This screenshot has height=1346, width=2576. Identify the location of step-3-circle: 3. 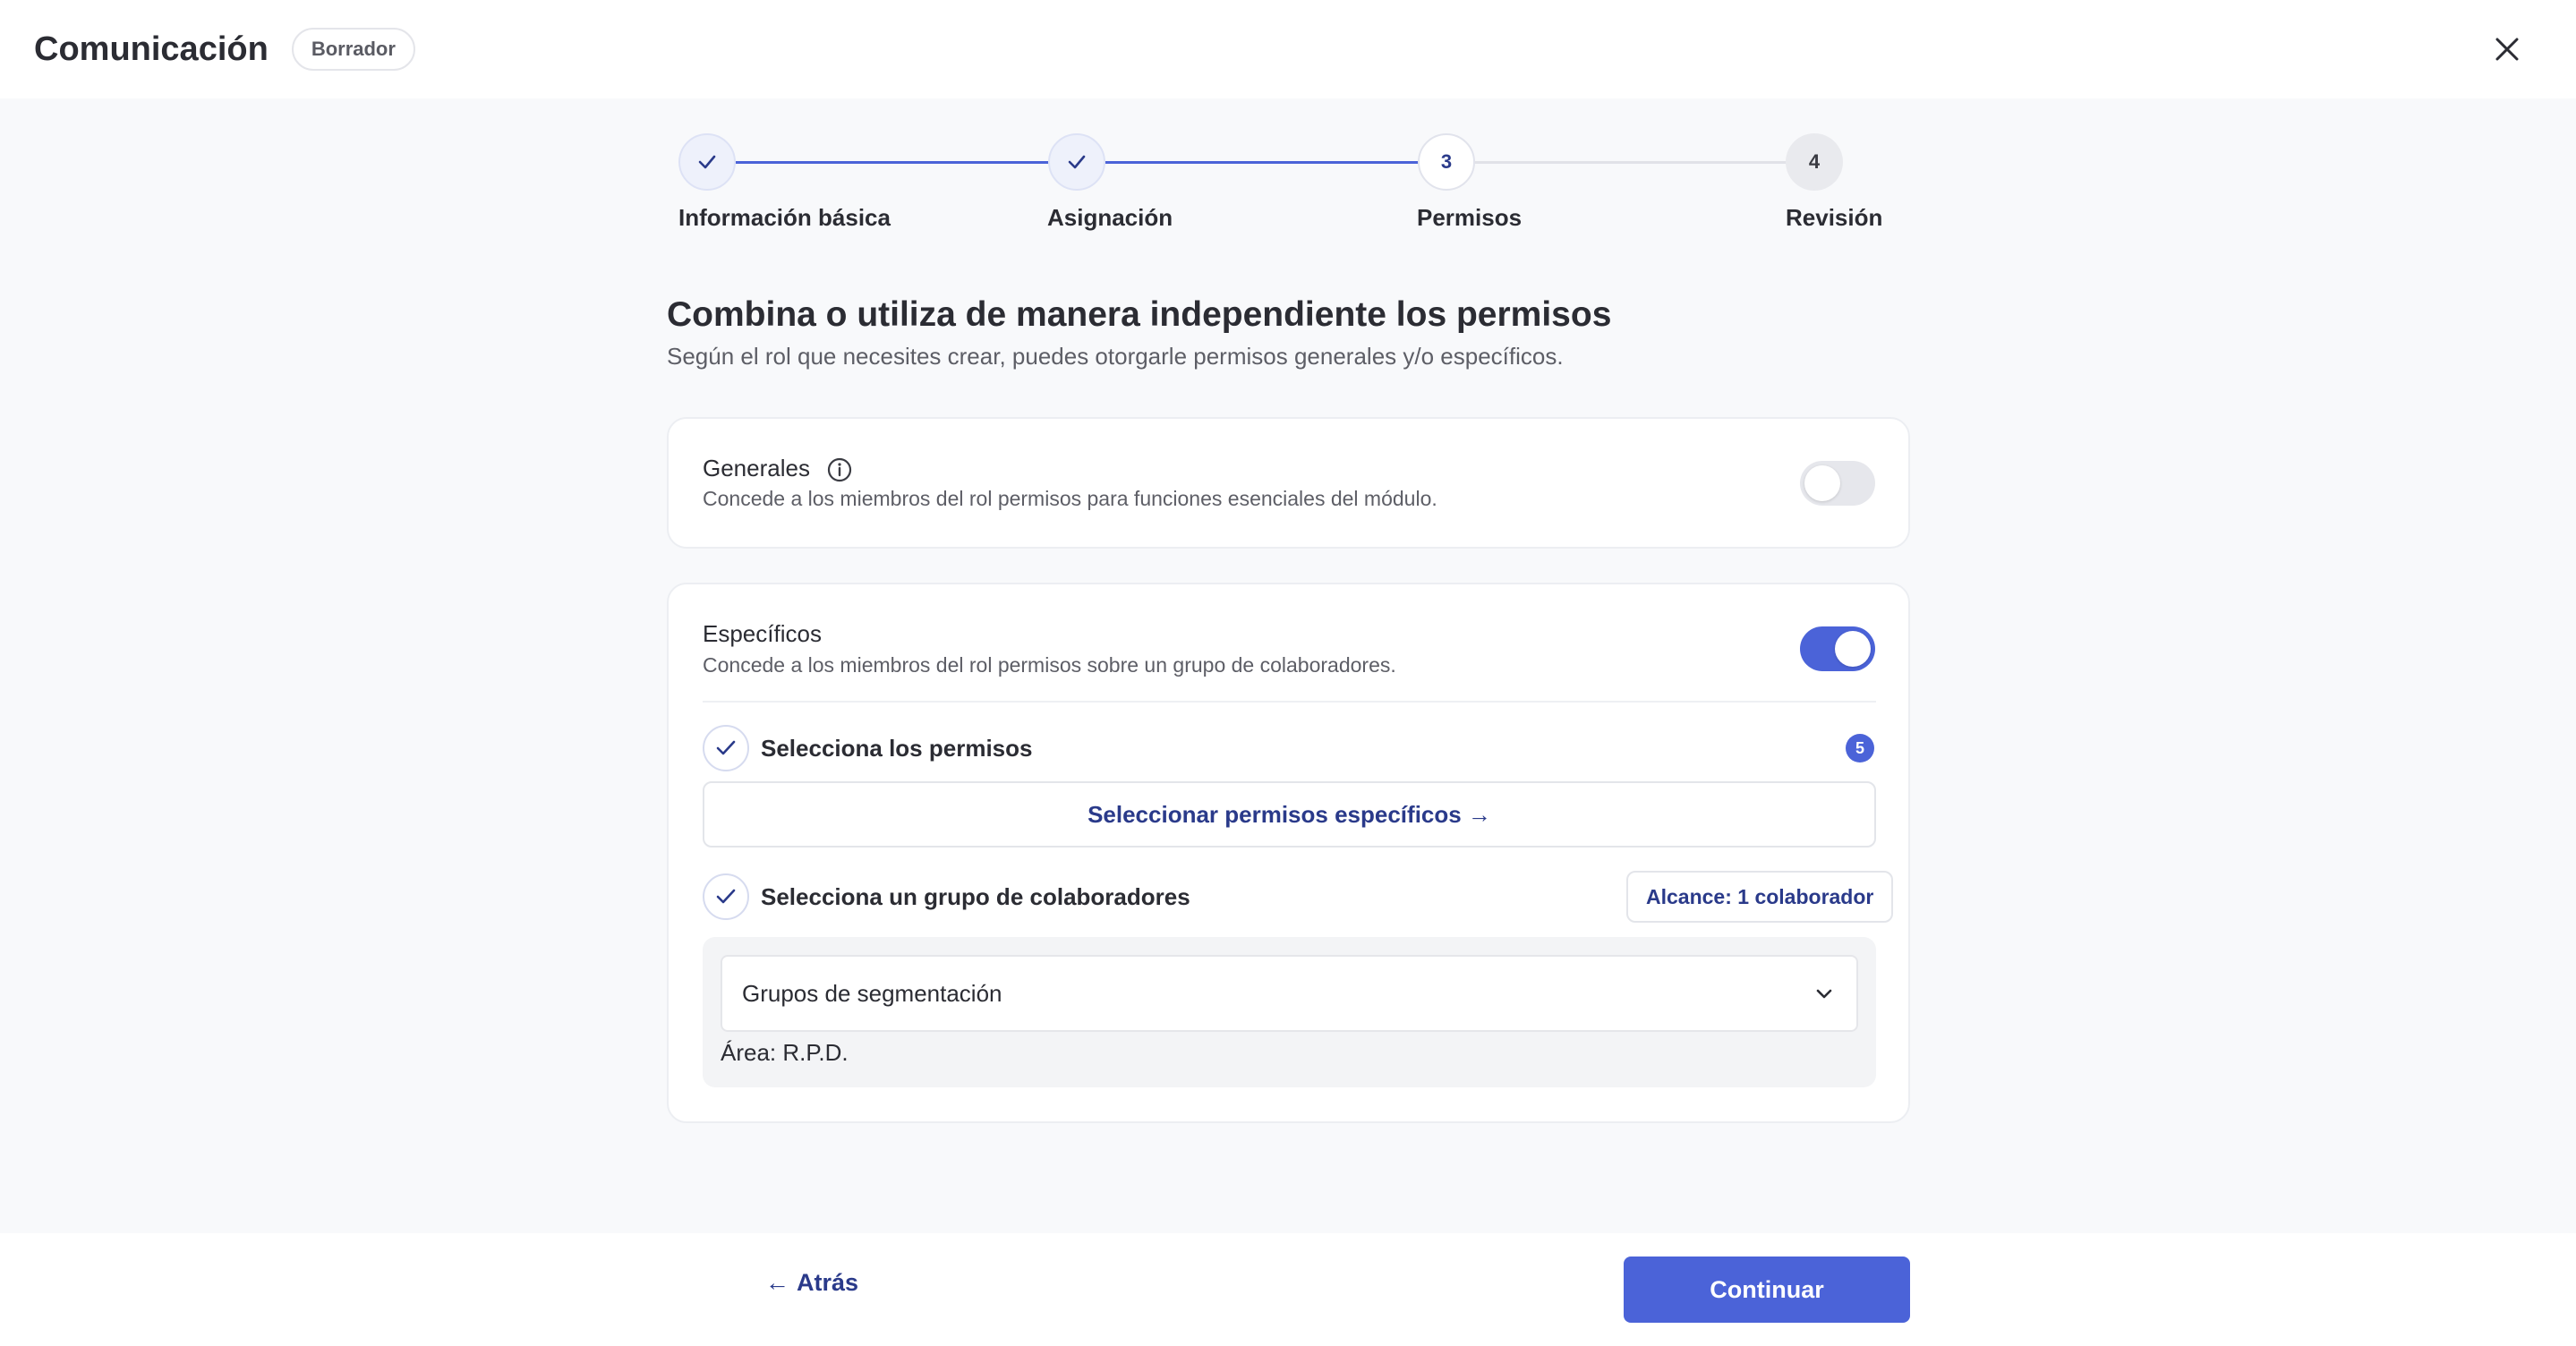
(1446, 162).